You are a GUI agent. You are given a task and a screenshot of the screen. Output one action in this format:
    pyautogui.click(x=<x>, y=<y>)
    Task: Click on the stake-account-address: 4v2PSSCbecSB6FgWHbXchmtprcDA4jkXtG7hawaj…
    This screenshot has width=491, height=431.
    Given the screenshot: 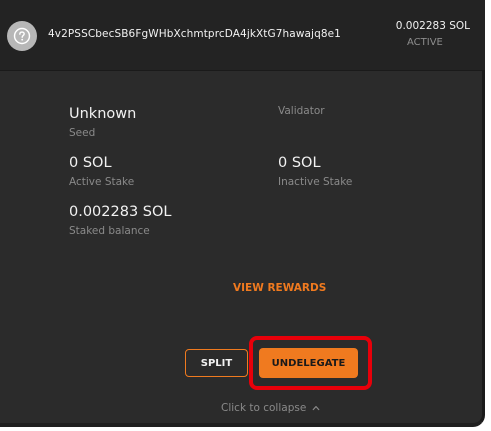 What is the action you would take?
    pyautogui.click(x=194, y=34)
    